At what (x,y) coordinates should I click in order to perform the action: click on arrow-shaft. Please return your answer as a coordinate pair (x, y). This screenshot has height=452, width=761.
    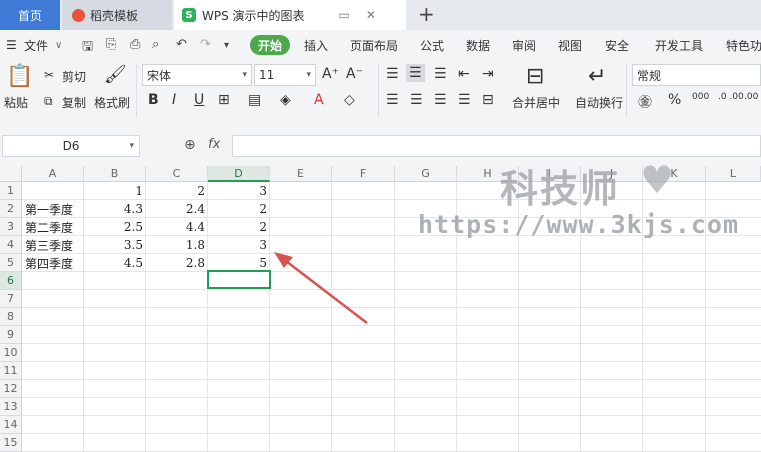
    Looking at the image, I should click on (324, 290).